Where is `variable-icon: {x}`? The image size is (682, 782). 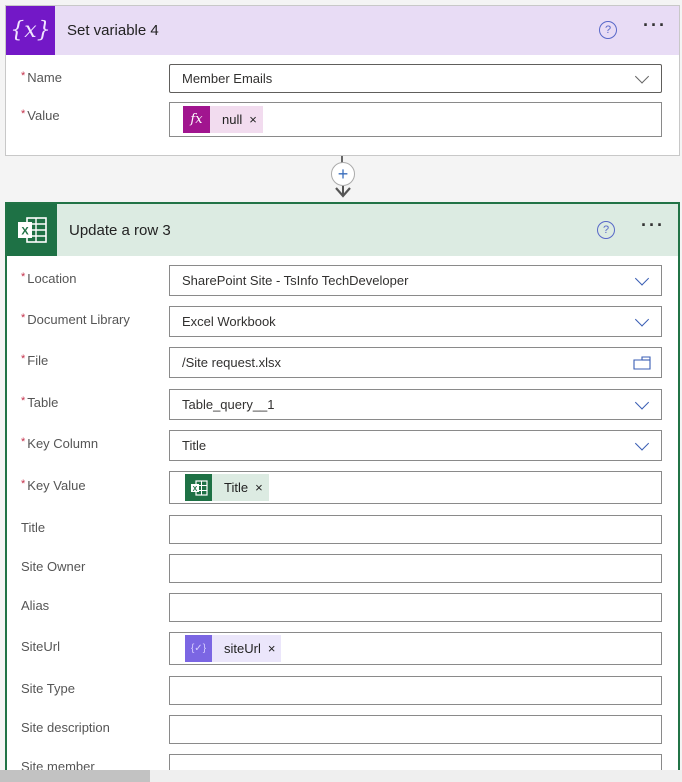
variable-icon: {x} is located at coordinates (30, 30).